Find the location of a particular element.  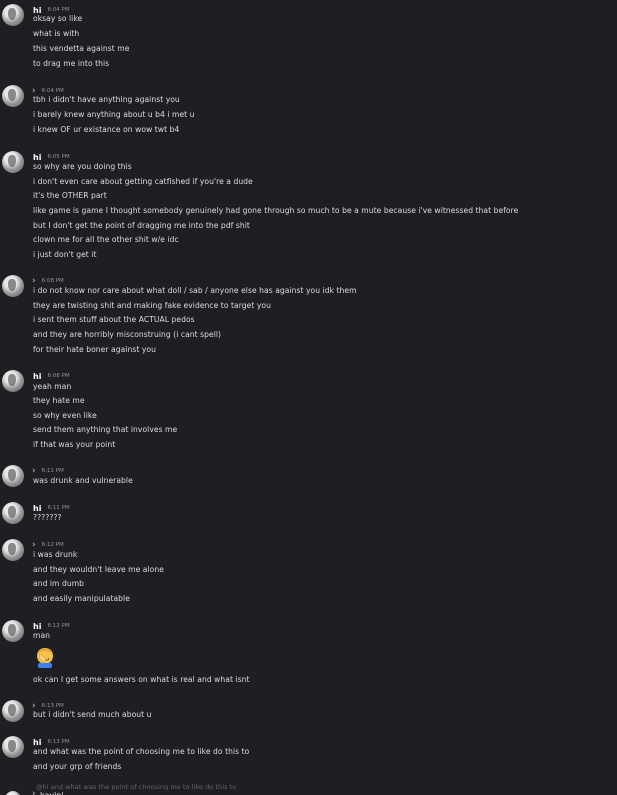

timestamp: 6:05 PM is located at coordinates (58, 157).